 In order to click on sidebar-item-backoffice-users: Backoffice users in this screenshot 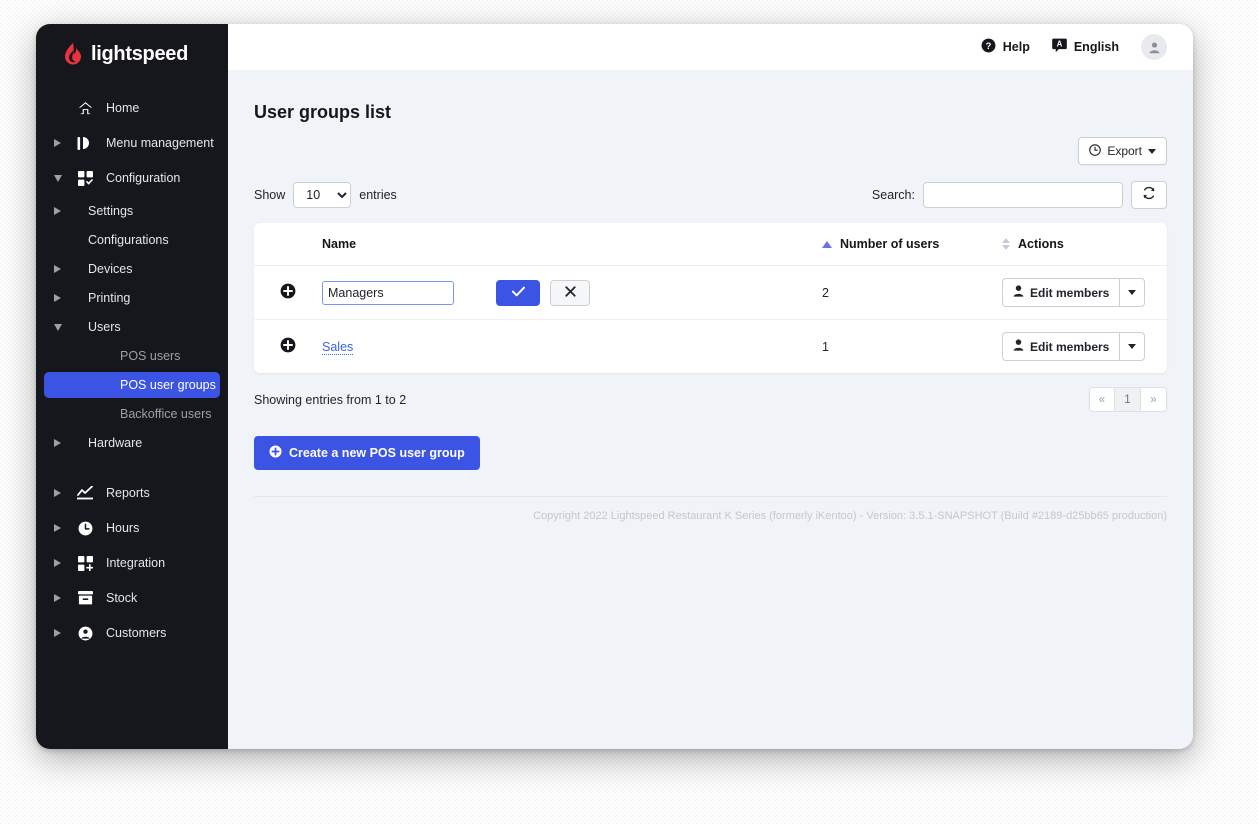, I will do `click(132, 414)`.